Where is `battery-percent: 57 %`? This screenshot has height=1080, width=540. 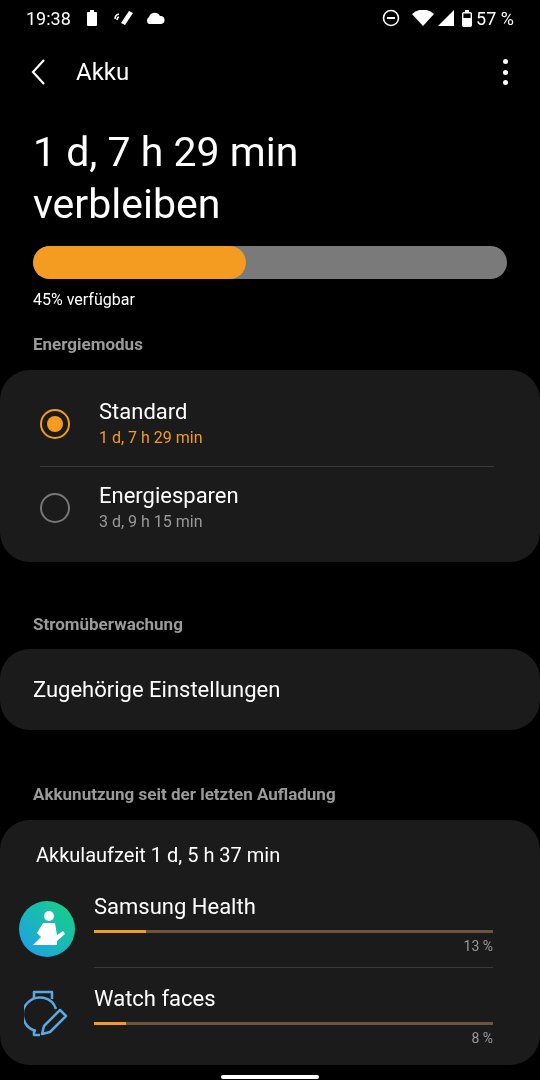
battery-percent: 57 % is located at coordinates (495, 18).